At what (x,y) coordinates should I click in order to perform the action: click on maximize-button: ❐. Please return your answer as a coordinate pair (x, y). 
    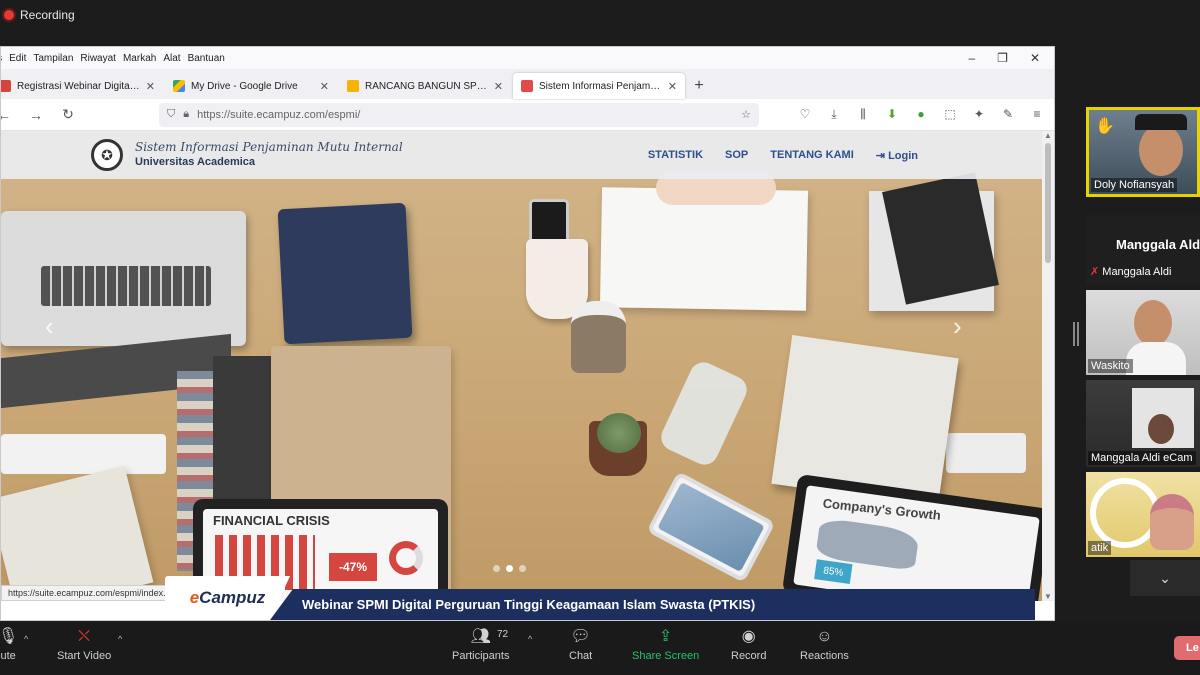
    Looking at the image, I should click on (1002, 58).